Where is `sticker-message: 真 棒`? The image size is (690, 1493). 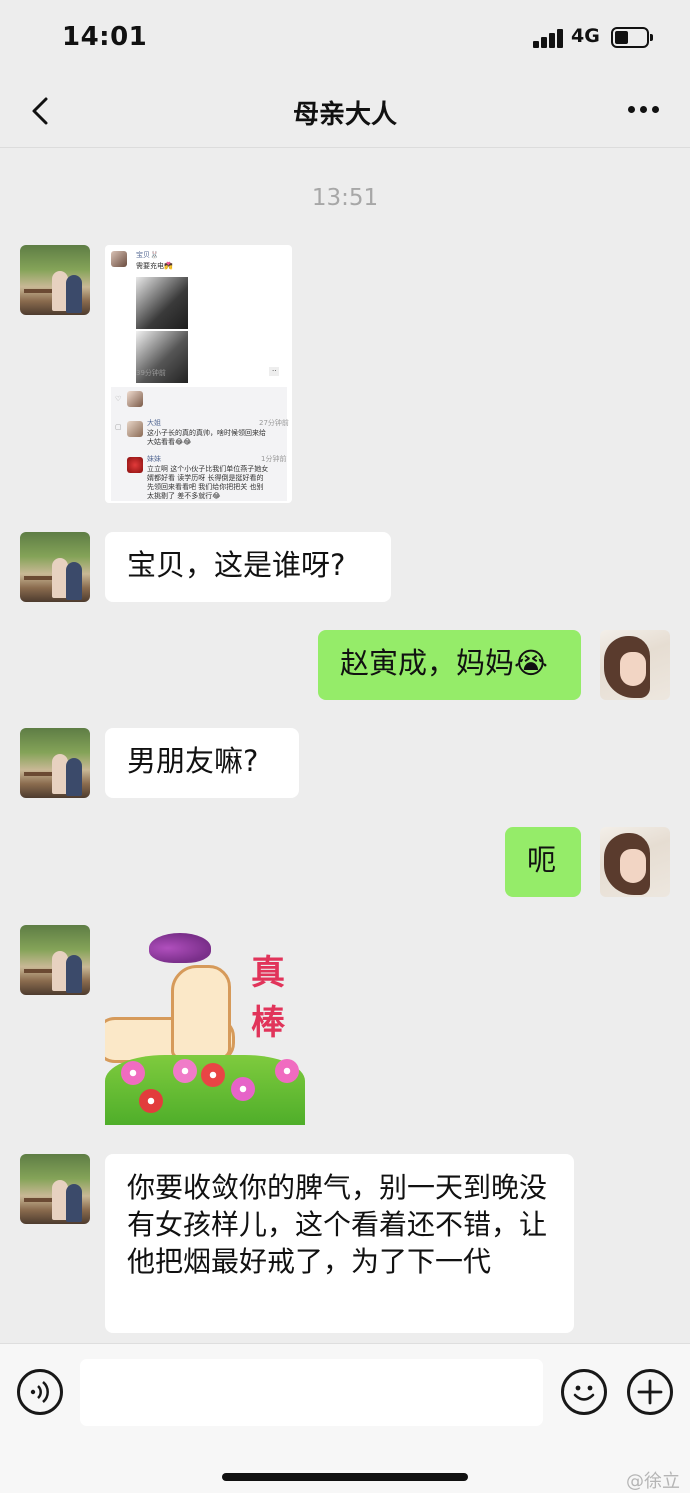 sticker-message: 真 棒 is located at coordinates (205, 1025).